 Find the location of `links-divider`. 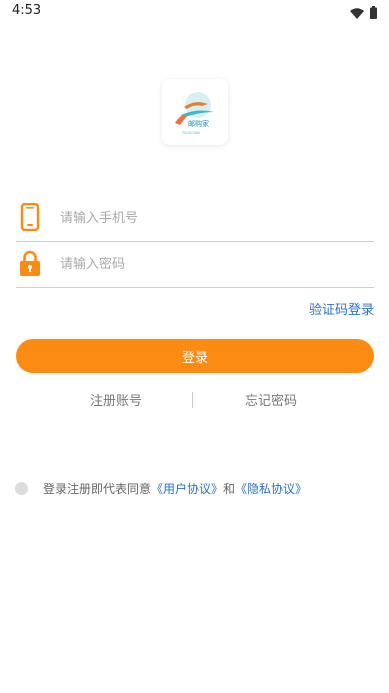

links-divider is located at coordinates (192, 400).